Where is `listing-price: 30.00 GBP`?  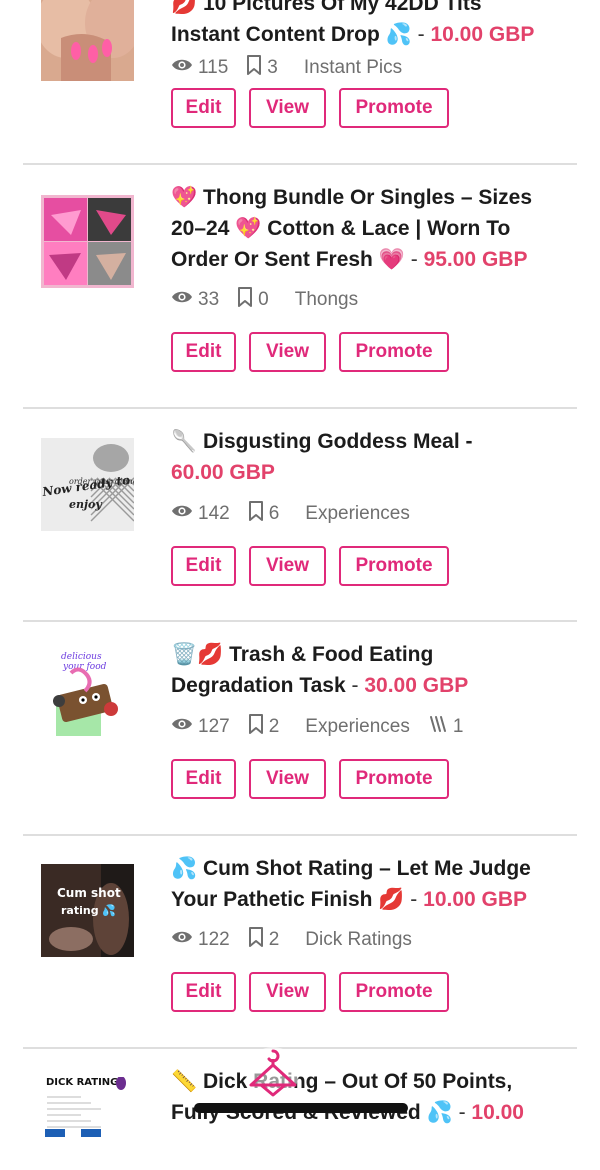
listing-price: 30.00 GBP is located at coordinates (416, 685).